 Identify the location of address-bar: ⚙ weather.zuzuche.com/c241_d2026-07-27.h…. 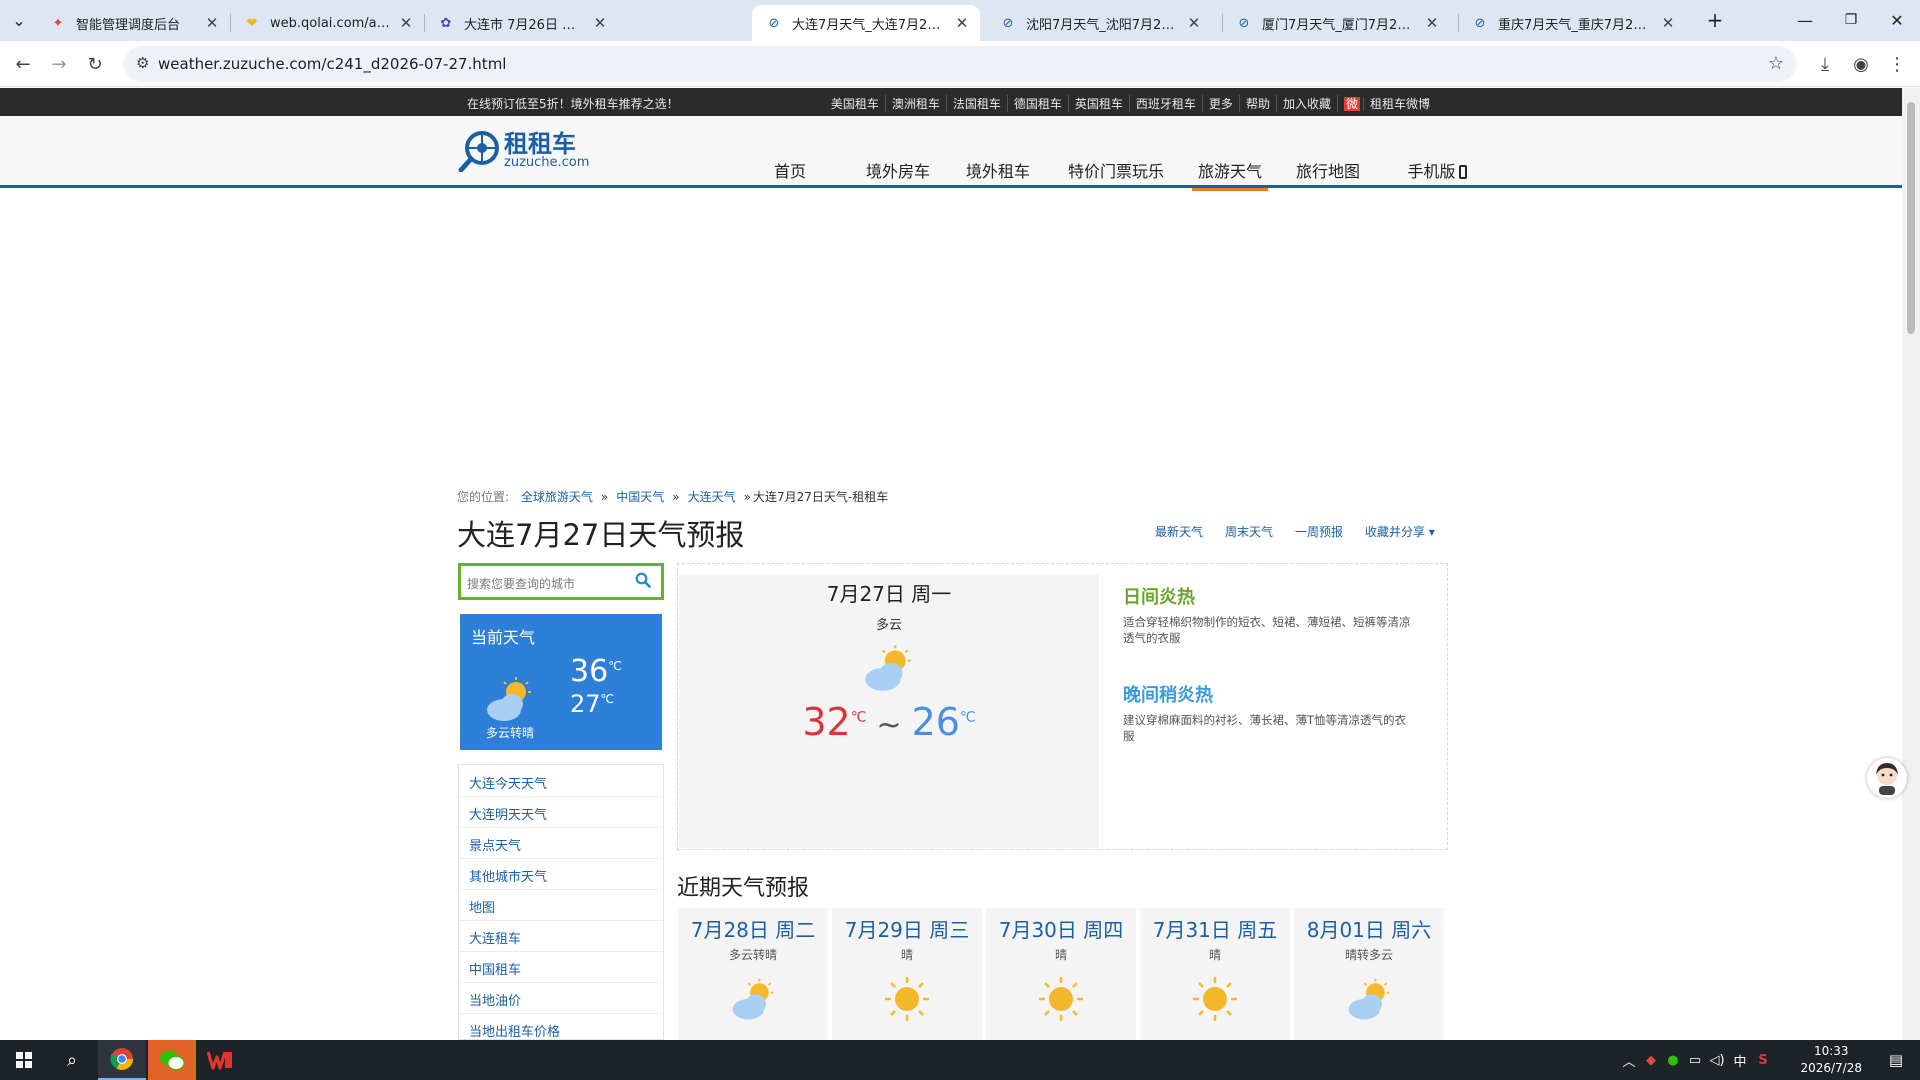
(960, 64).